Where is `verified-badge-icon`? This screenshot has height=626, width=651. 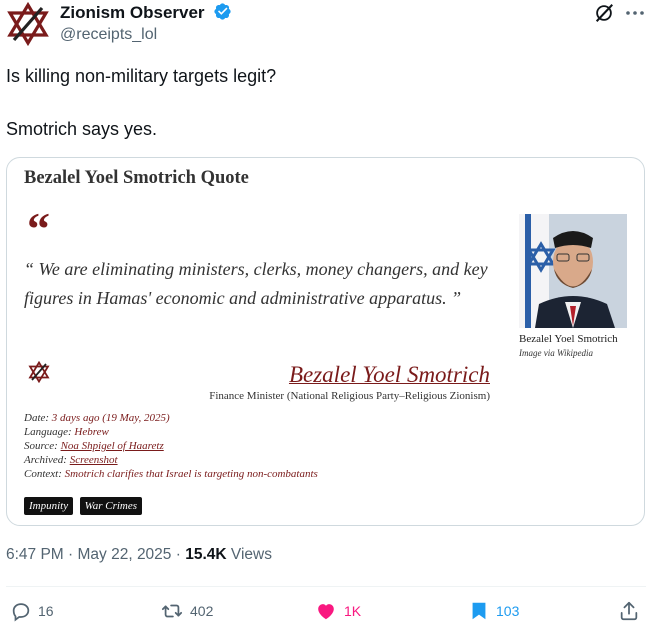 verified-badge-icon is located at coordinates (222, 11).